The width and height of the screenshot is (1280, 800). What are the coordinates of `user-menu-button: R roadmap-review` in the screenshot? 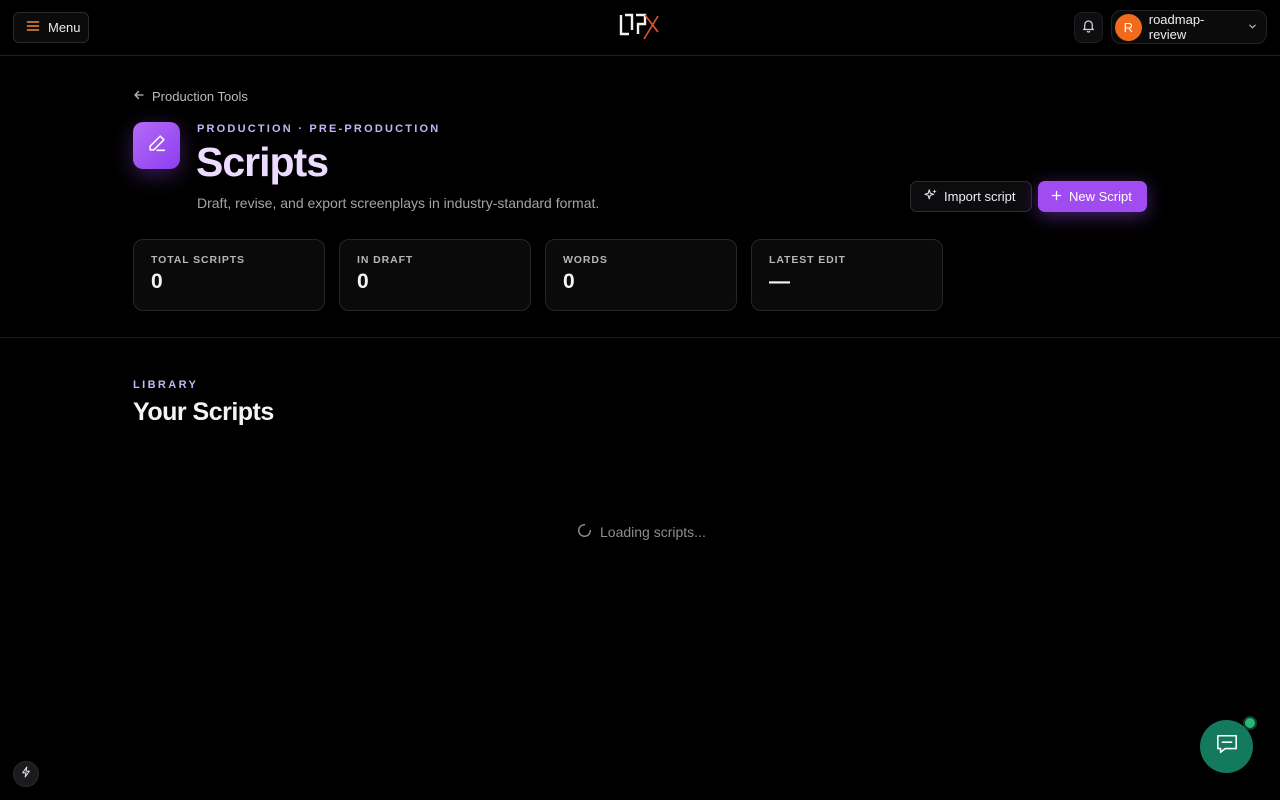 It's located at (1189, 27).